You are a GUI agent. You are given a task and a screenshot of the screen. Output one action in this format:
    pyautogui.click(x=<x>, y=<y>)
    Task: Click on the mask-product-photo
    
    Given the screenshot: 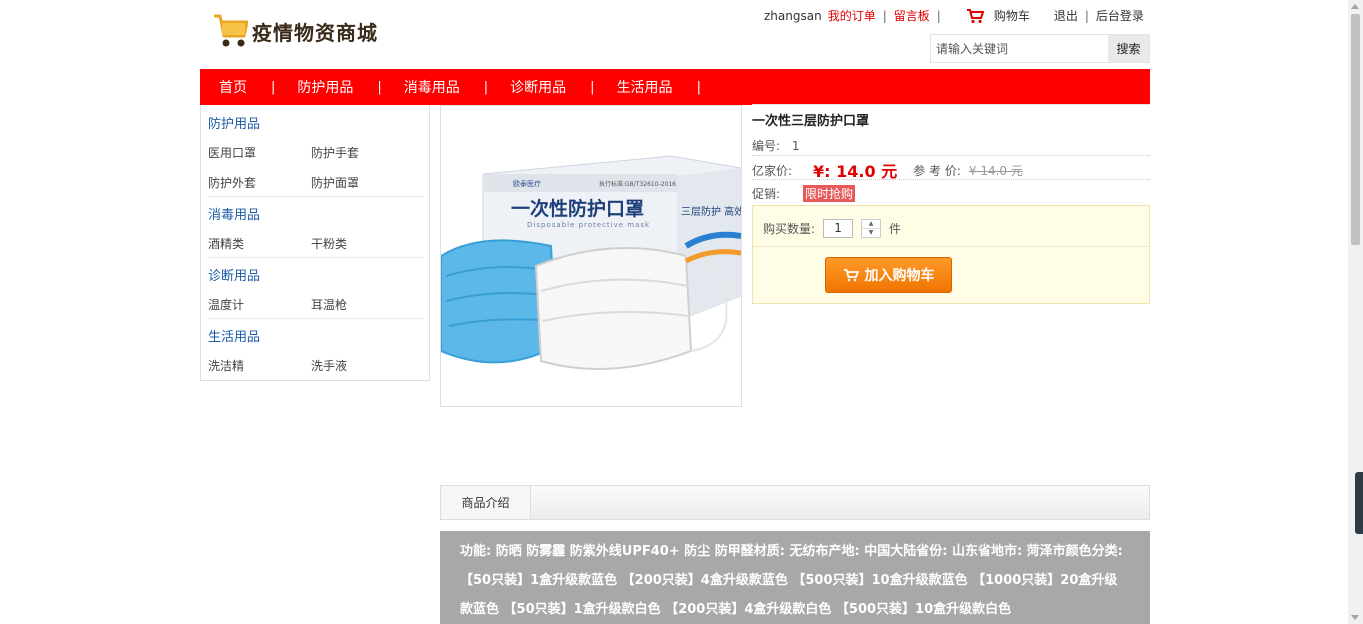 What is the action you would take?
    pyautogui.click(x=591, y=262)
    